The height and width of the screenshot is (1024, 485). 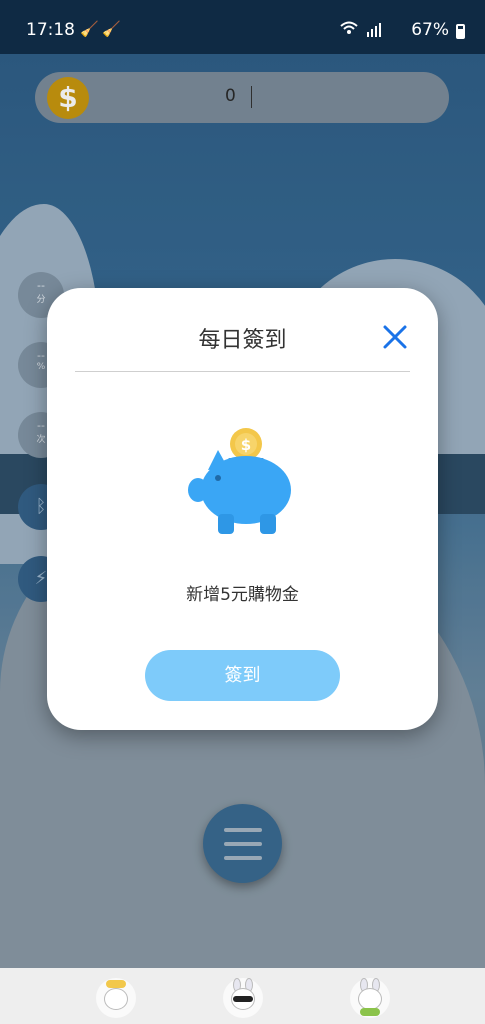 What do you see at coordinates (360, 29) in the screenshot?
I see `wifi-signal-icon` at bounding box center [360, 29].